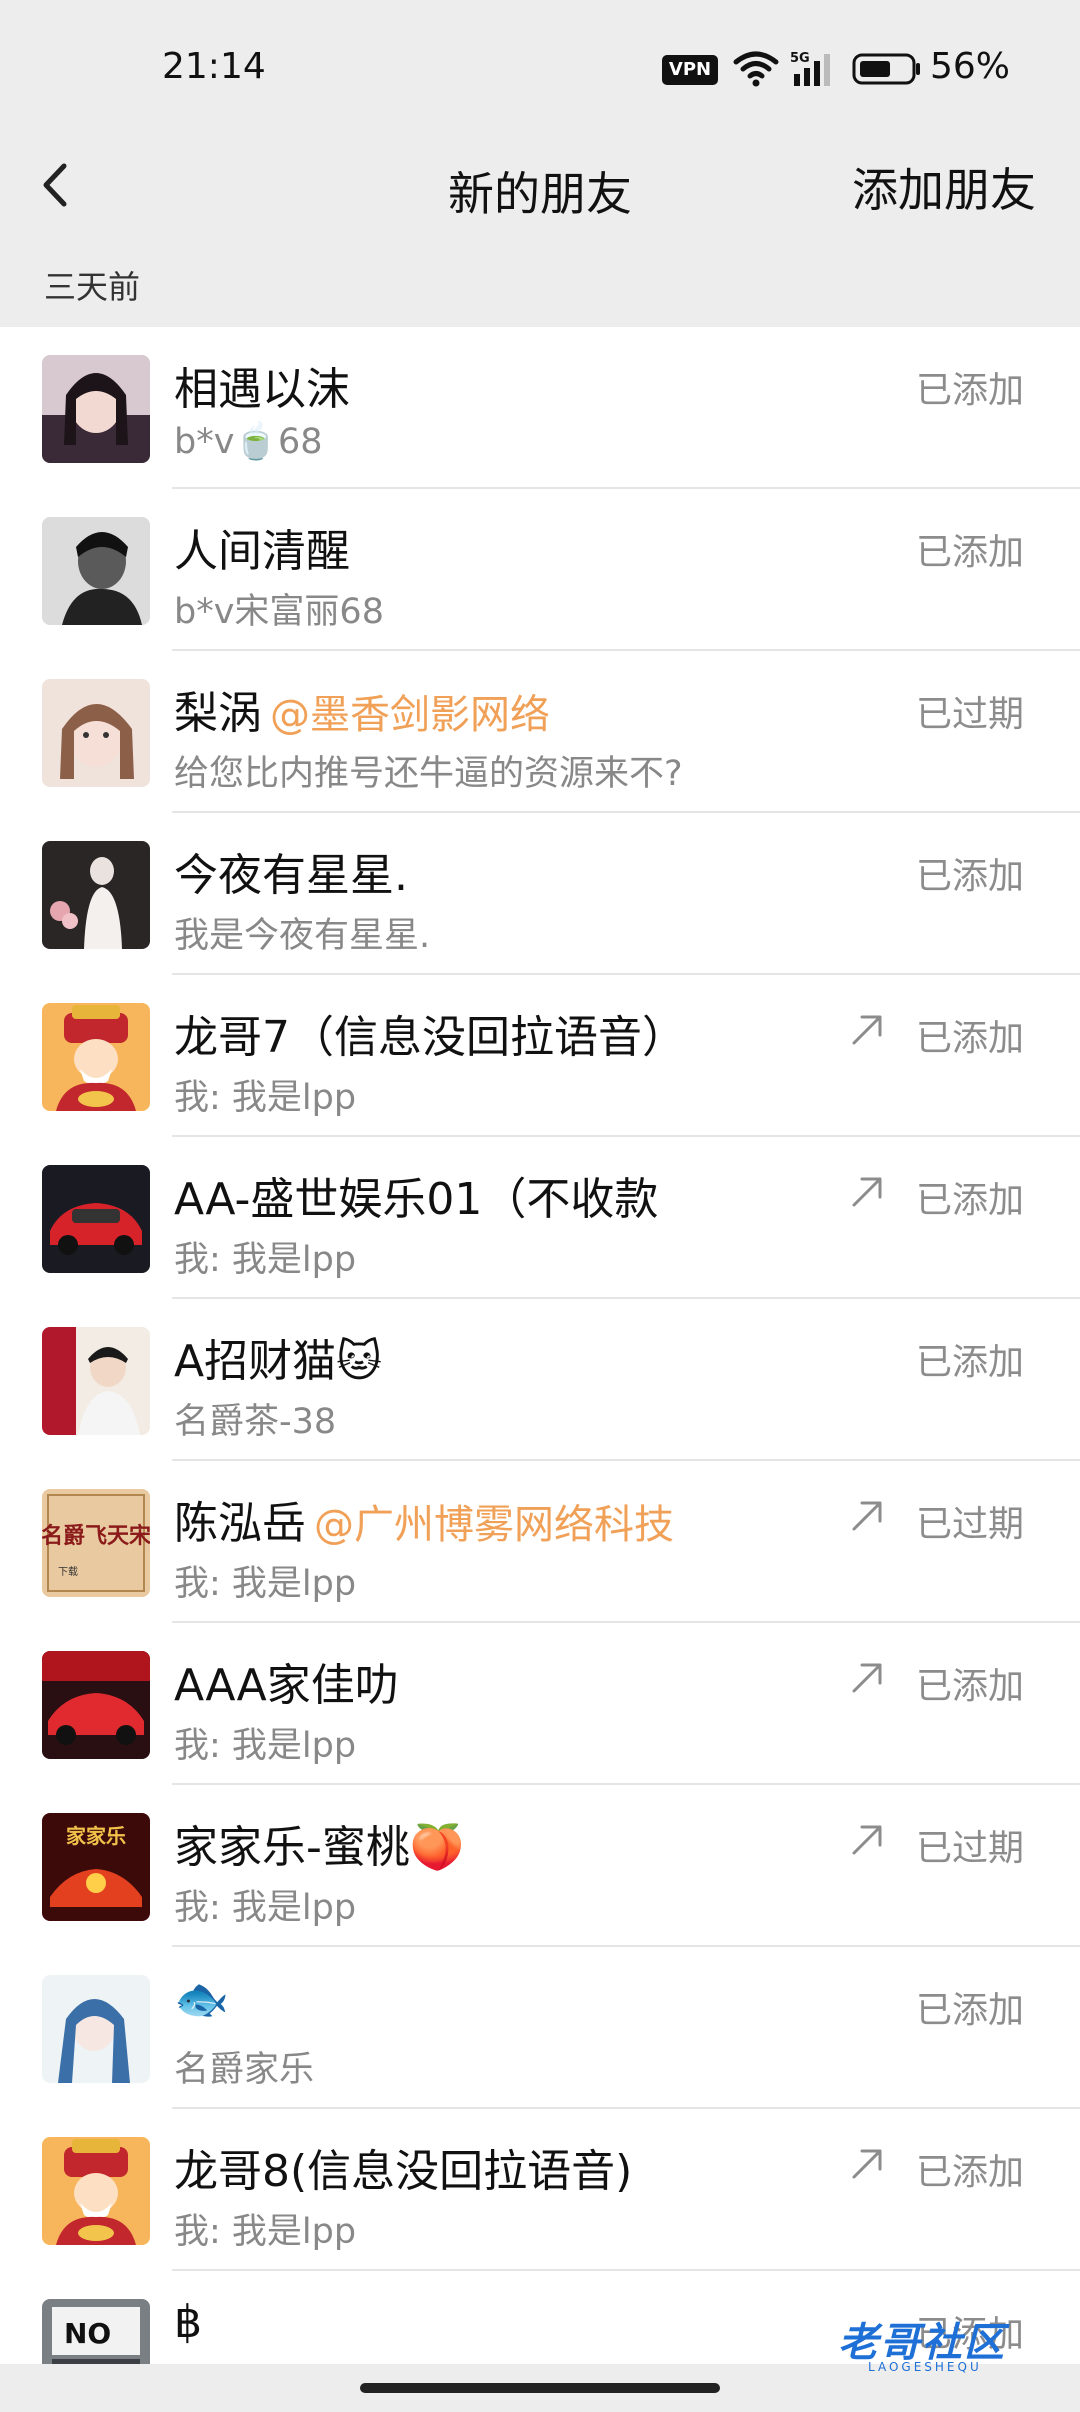 The height and width of the screenshot is (2412, 1080). Describe the element at coordinates (540, 408) in the screenshot. I see `friend-request-row: 相遇以沫 b*v🍵68 已添加` at that location.